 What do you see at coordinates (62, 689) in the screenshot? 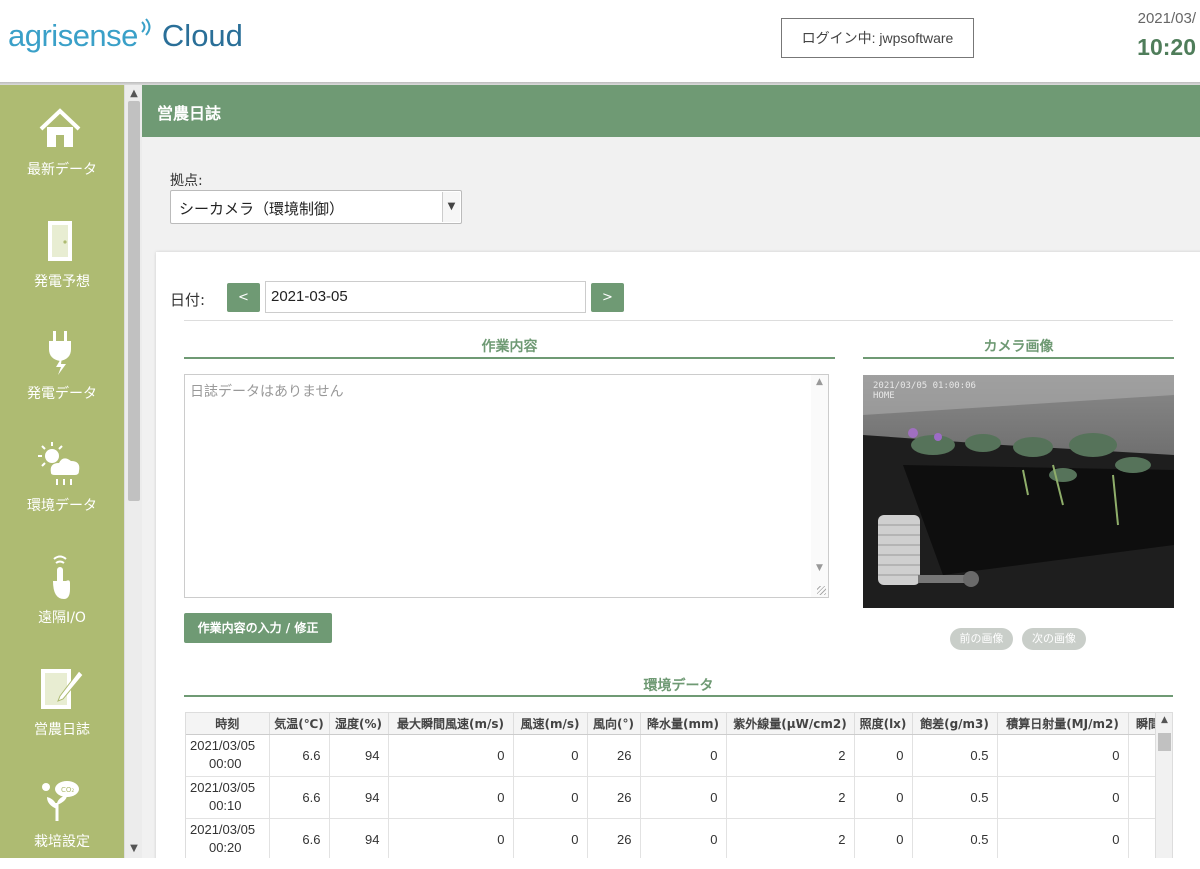
I see `notebook-pen-icon` at bounding box center [62, 689].